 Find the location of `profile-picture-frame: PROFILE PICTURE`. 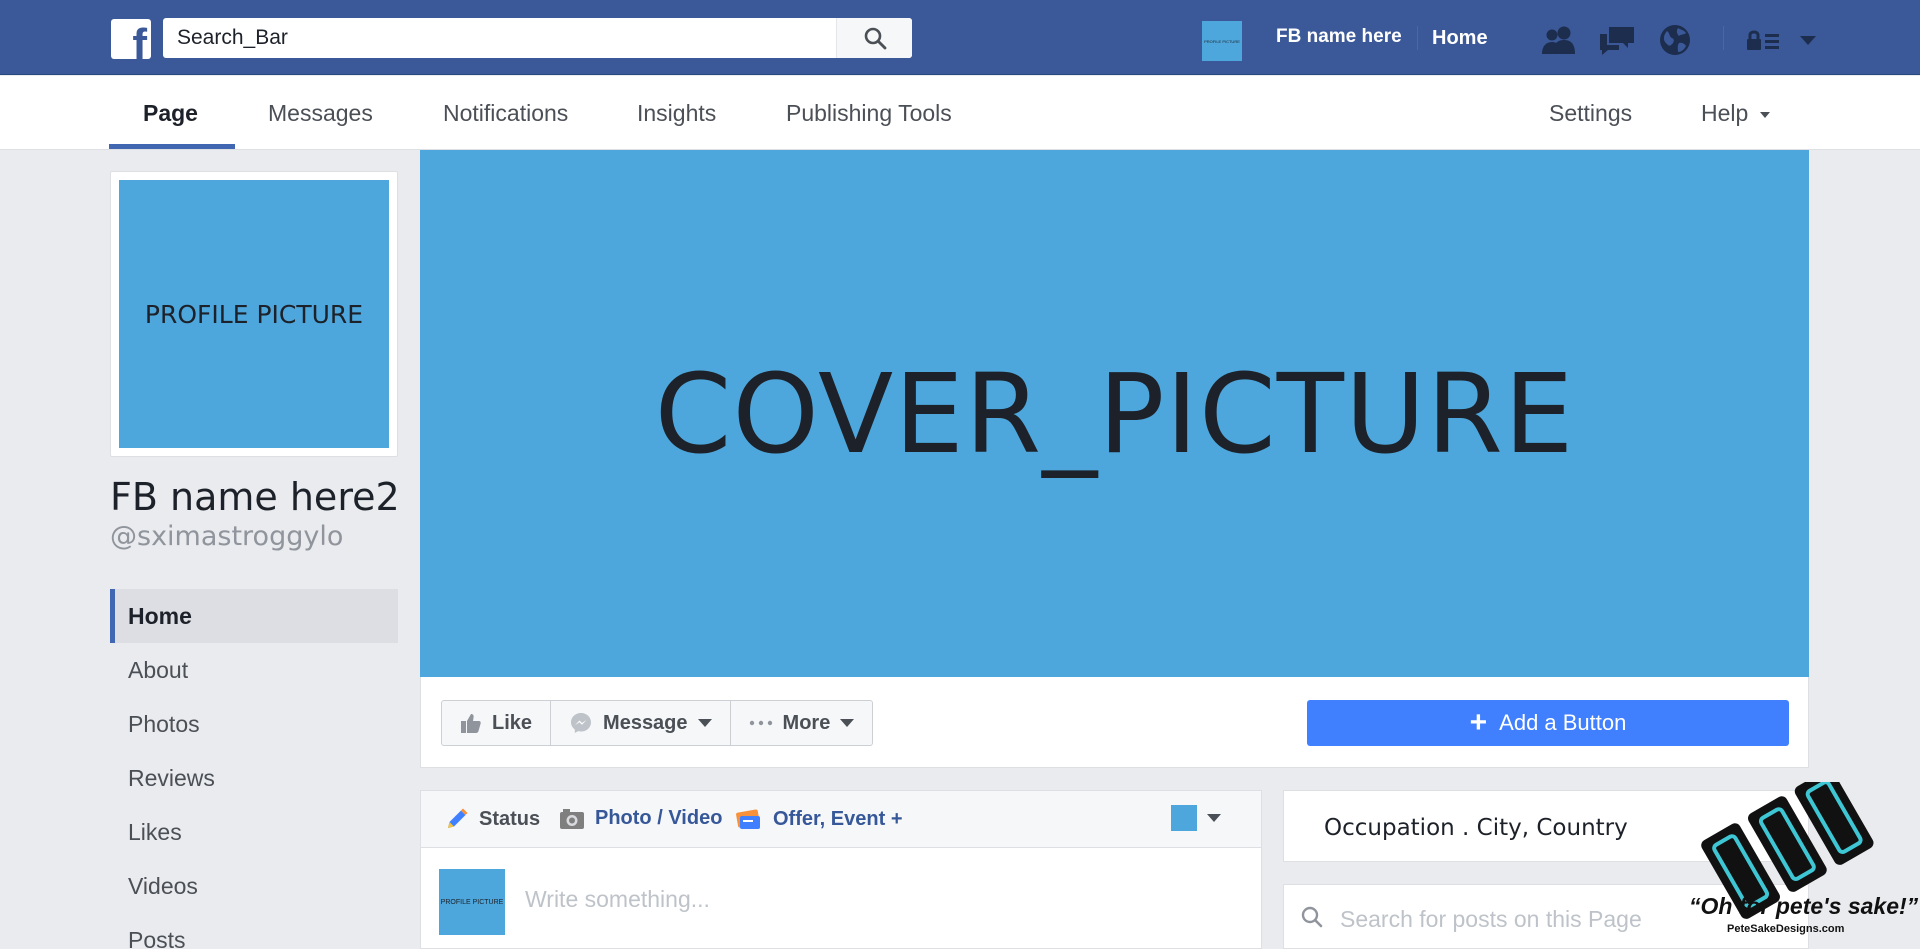

profile-picture-frame: PROFILE PICTURE is located at coordinates (254, 314).